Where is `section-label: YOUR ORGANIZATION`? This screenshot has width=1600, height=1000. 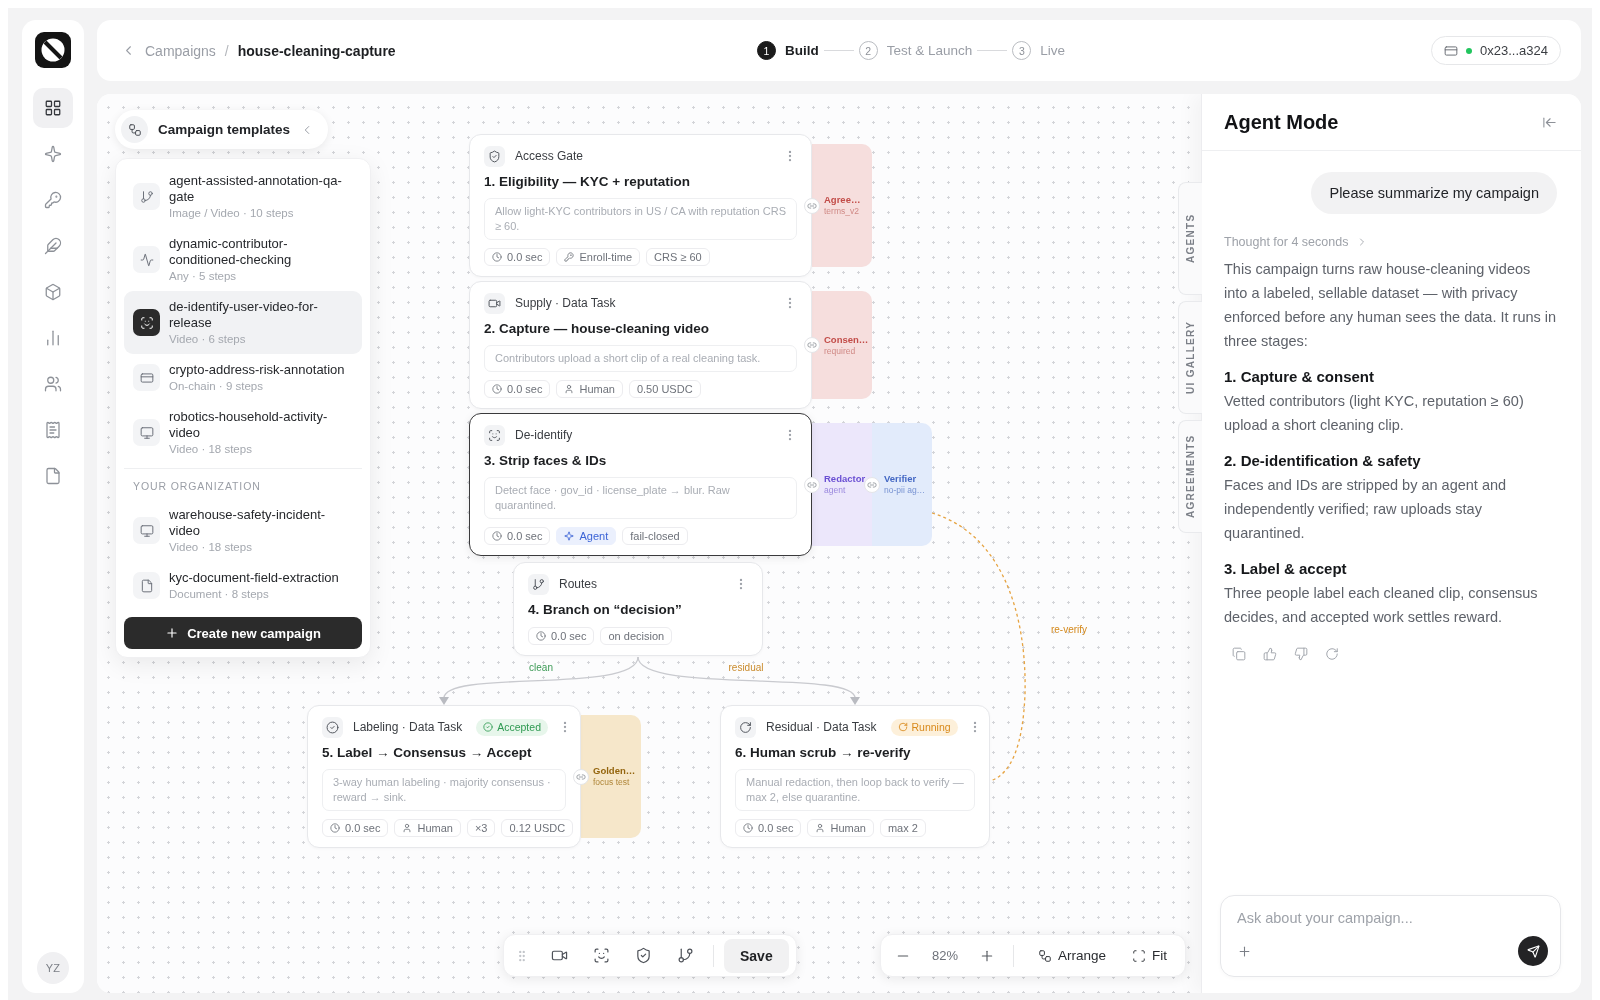 section-label: YOUR ORGANIZATION is located at coordinates (197, 486).